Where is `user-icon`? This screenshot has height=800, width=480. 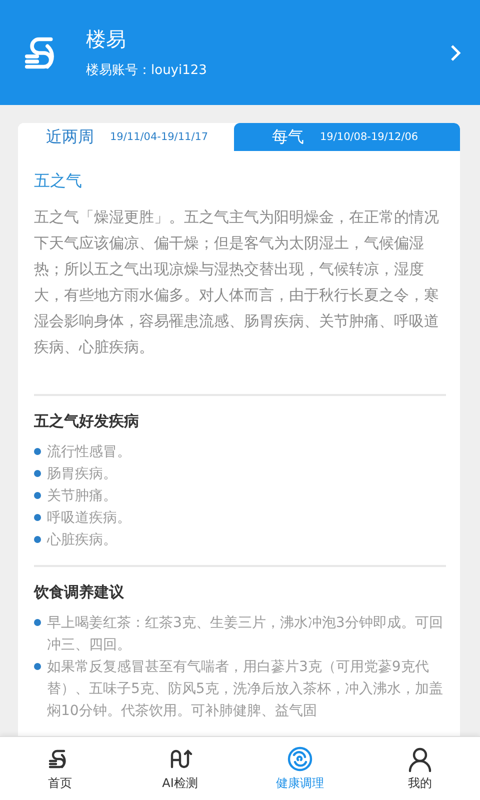 user-icon is located at coordinates (420, 759).